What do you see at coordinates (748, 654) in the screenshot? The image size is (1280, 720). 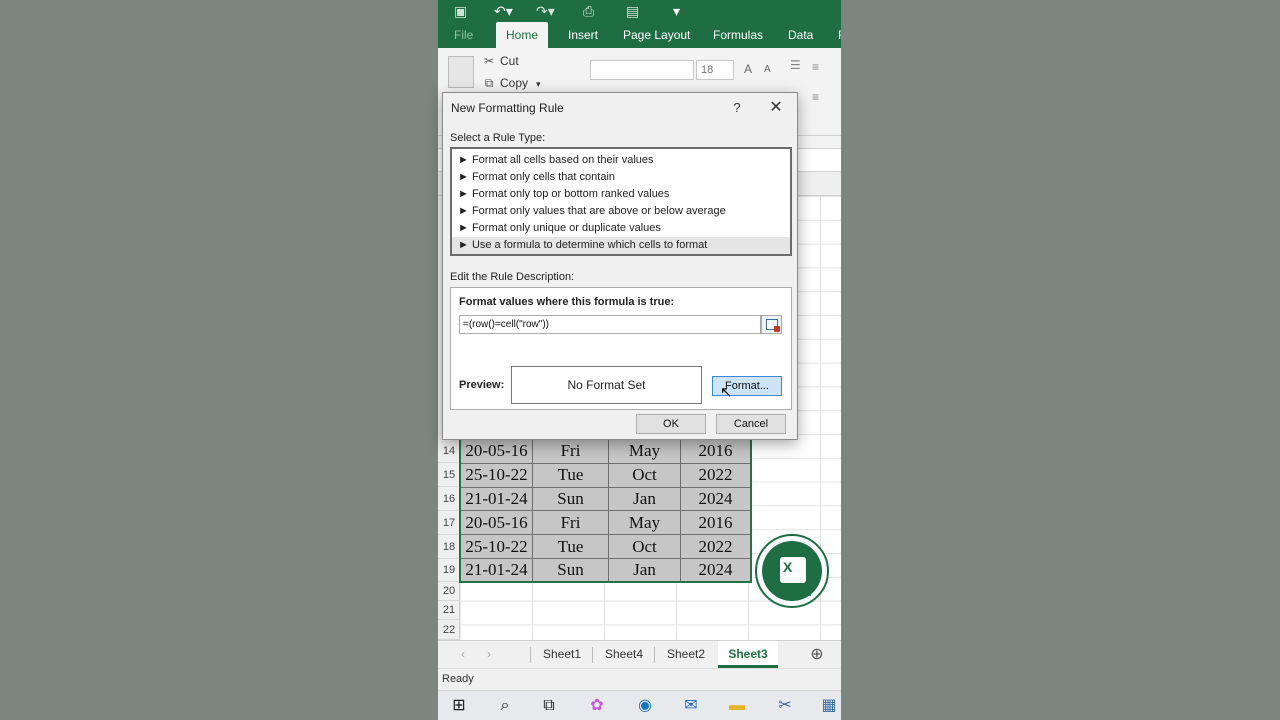 I see `sheet-tab-sheet3: Sheet3` at bounding box center [748, 654].